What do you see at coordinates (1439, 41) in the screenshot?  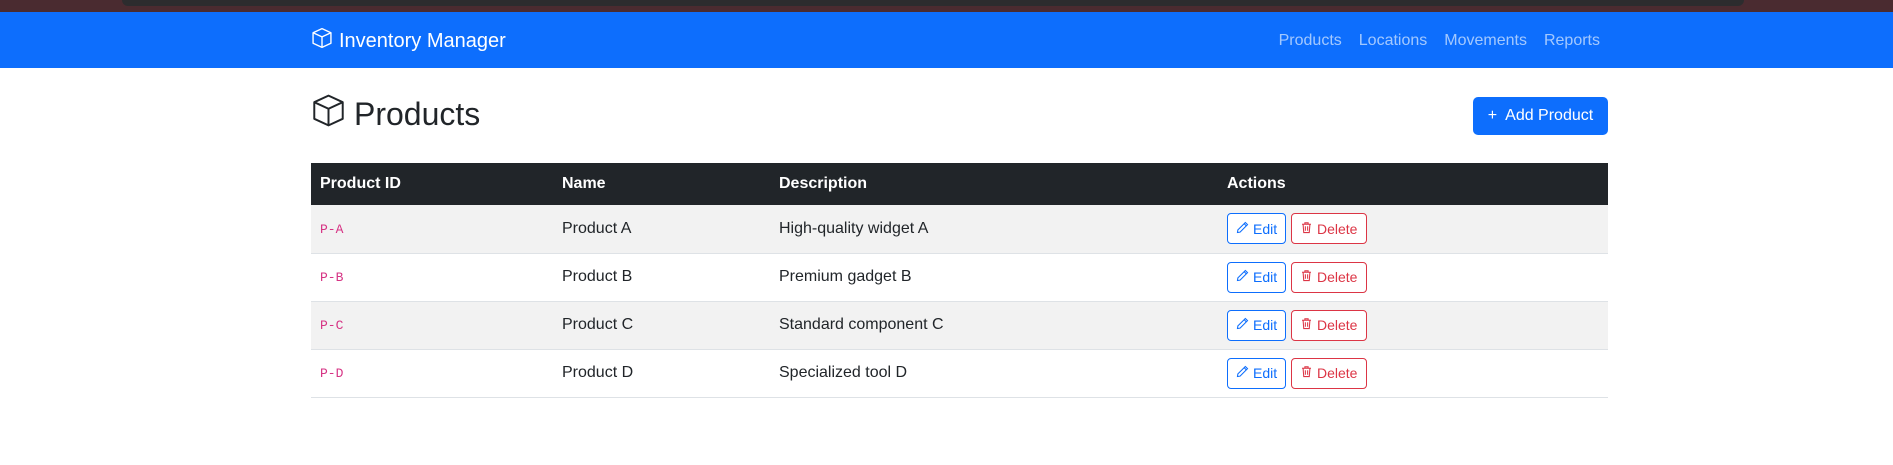 I see `nav-links: Products Locations Movements Reports` at bounding box center [1439, 41].